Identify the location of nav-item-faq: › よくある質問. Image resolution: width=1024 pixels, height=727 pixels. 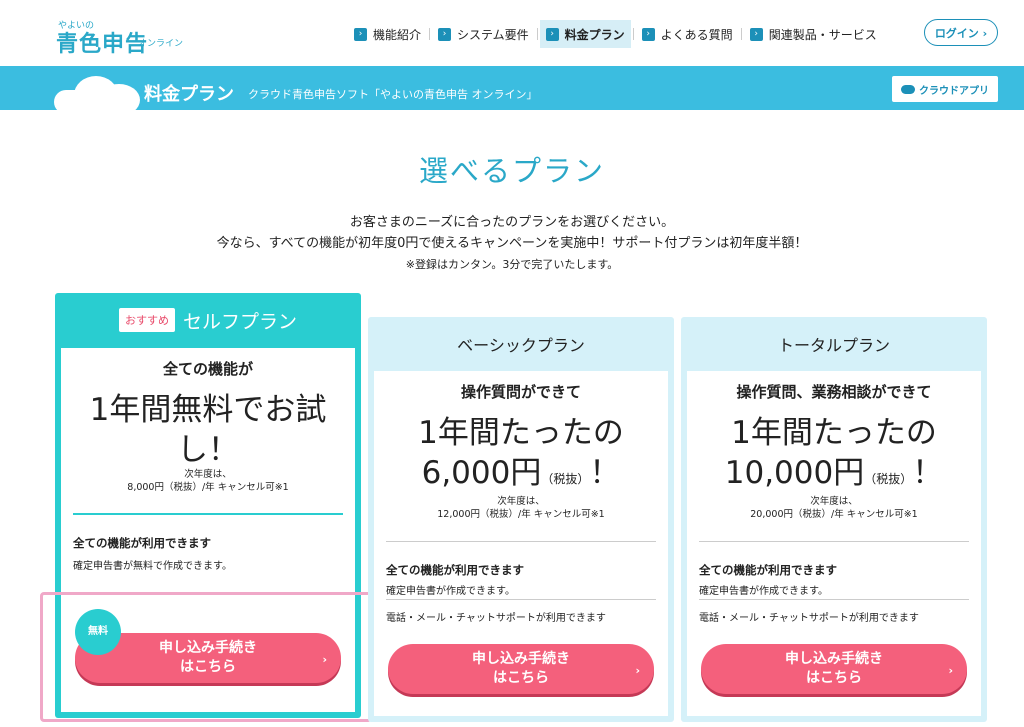
(687, 34).